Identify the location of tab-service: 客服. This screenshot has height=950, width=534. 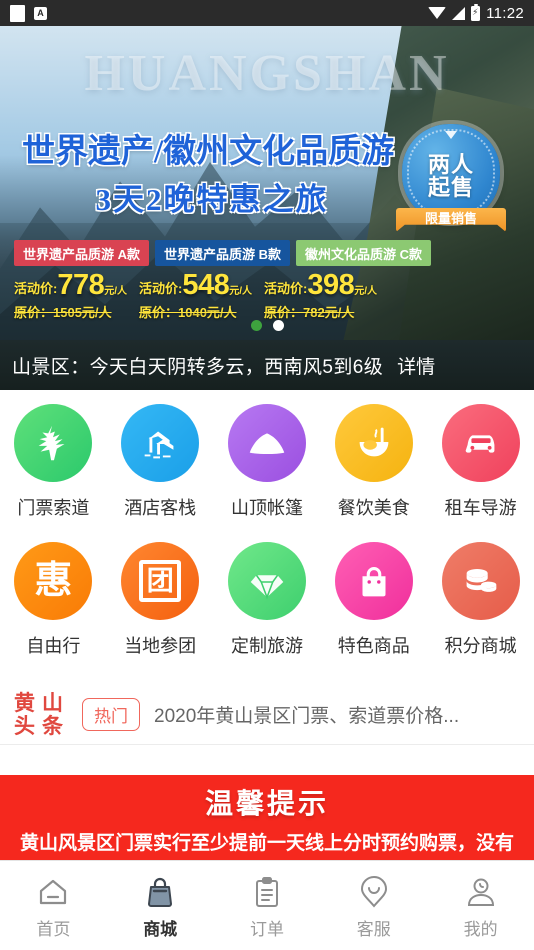
(373, 905).